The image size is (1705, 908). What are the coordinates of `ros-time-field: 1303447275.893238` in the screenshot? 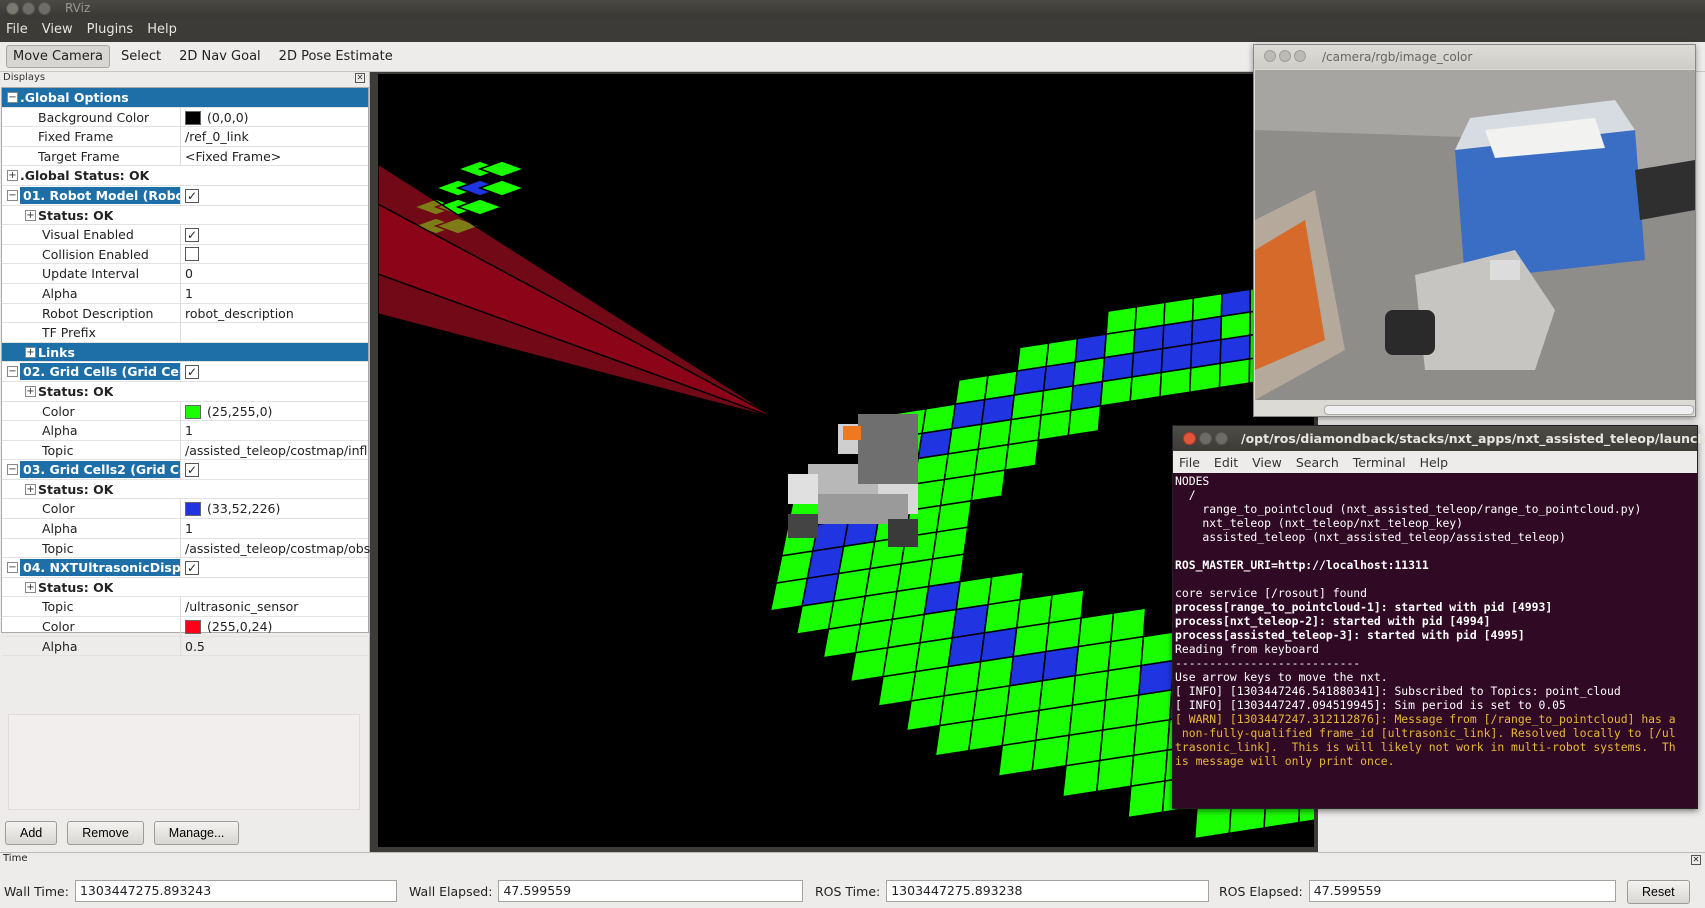 It's located at (1048, 891).